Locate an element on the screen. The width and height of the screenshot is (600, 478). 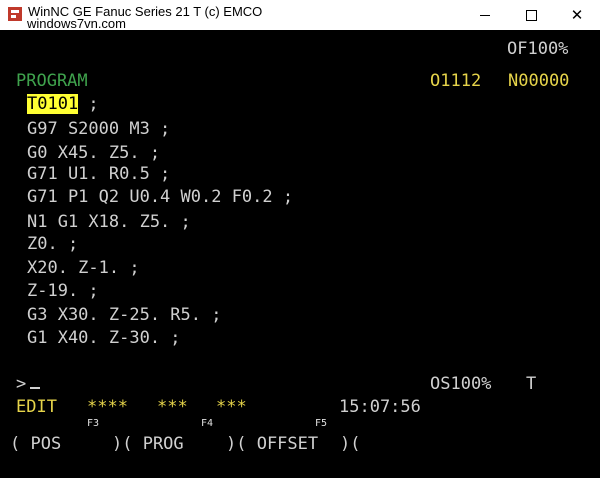
program-line-3: G0 X45. Z5. ; is located at coordinates (93, 153).